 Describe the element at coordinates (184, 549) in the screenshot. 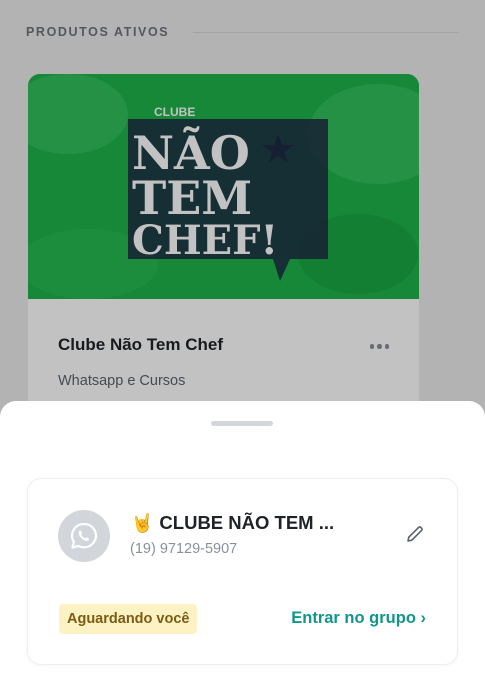

I see `group-phone: (19) 97129-5907` at that location.